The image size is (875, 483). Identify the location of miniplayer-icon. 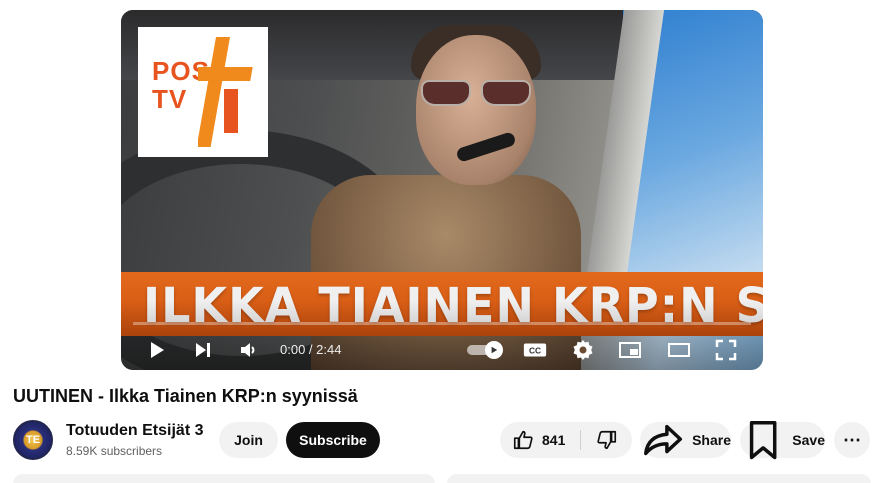
(630, 350).